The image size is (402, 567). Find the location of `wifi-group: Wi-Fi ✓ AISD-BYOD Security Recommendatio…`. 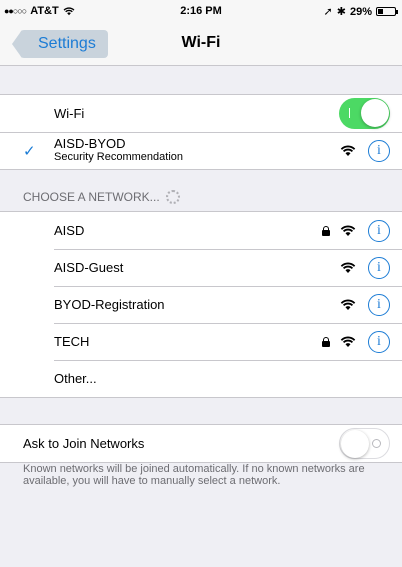

wifi-group: Wi-Fi ✓ AISD-BYOD Security Recommendatio… is located at coordinates (201, 132).